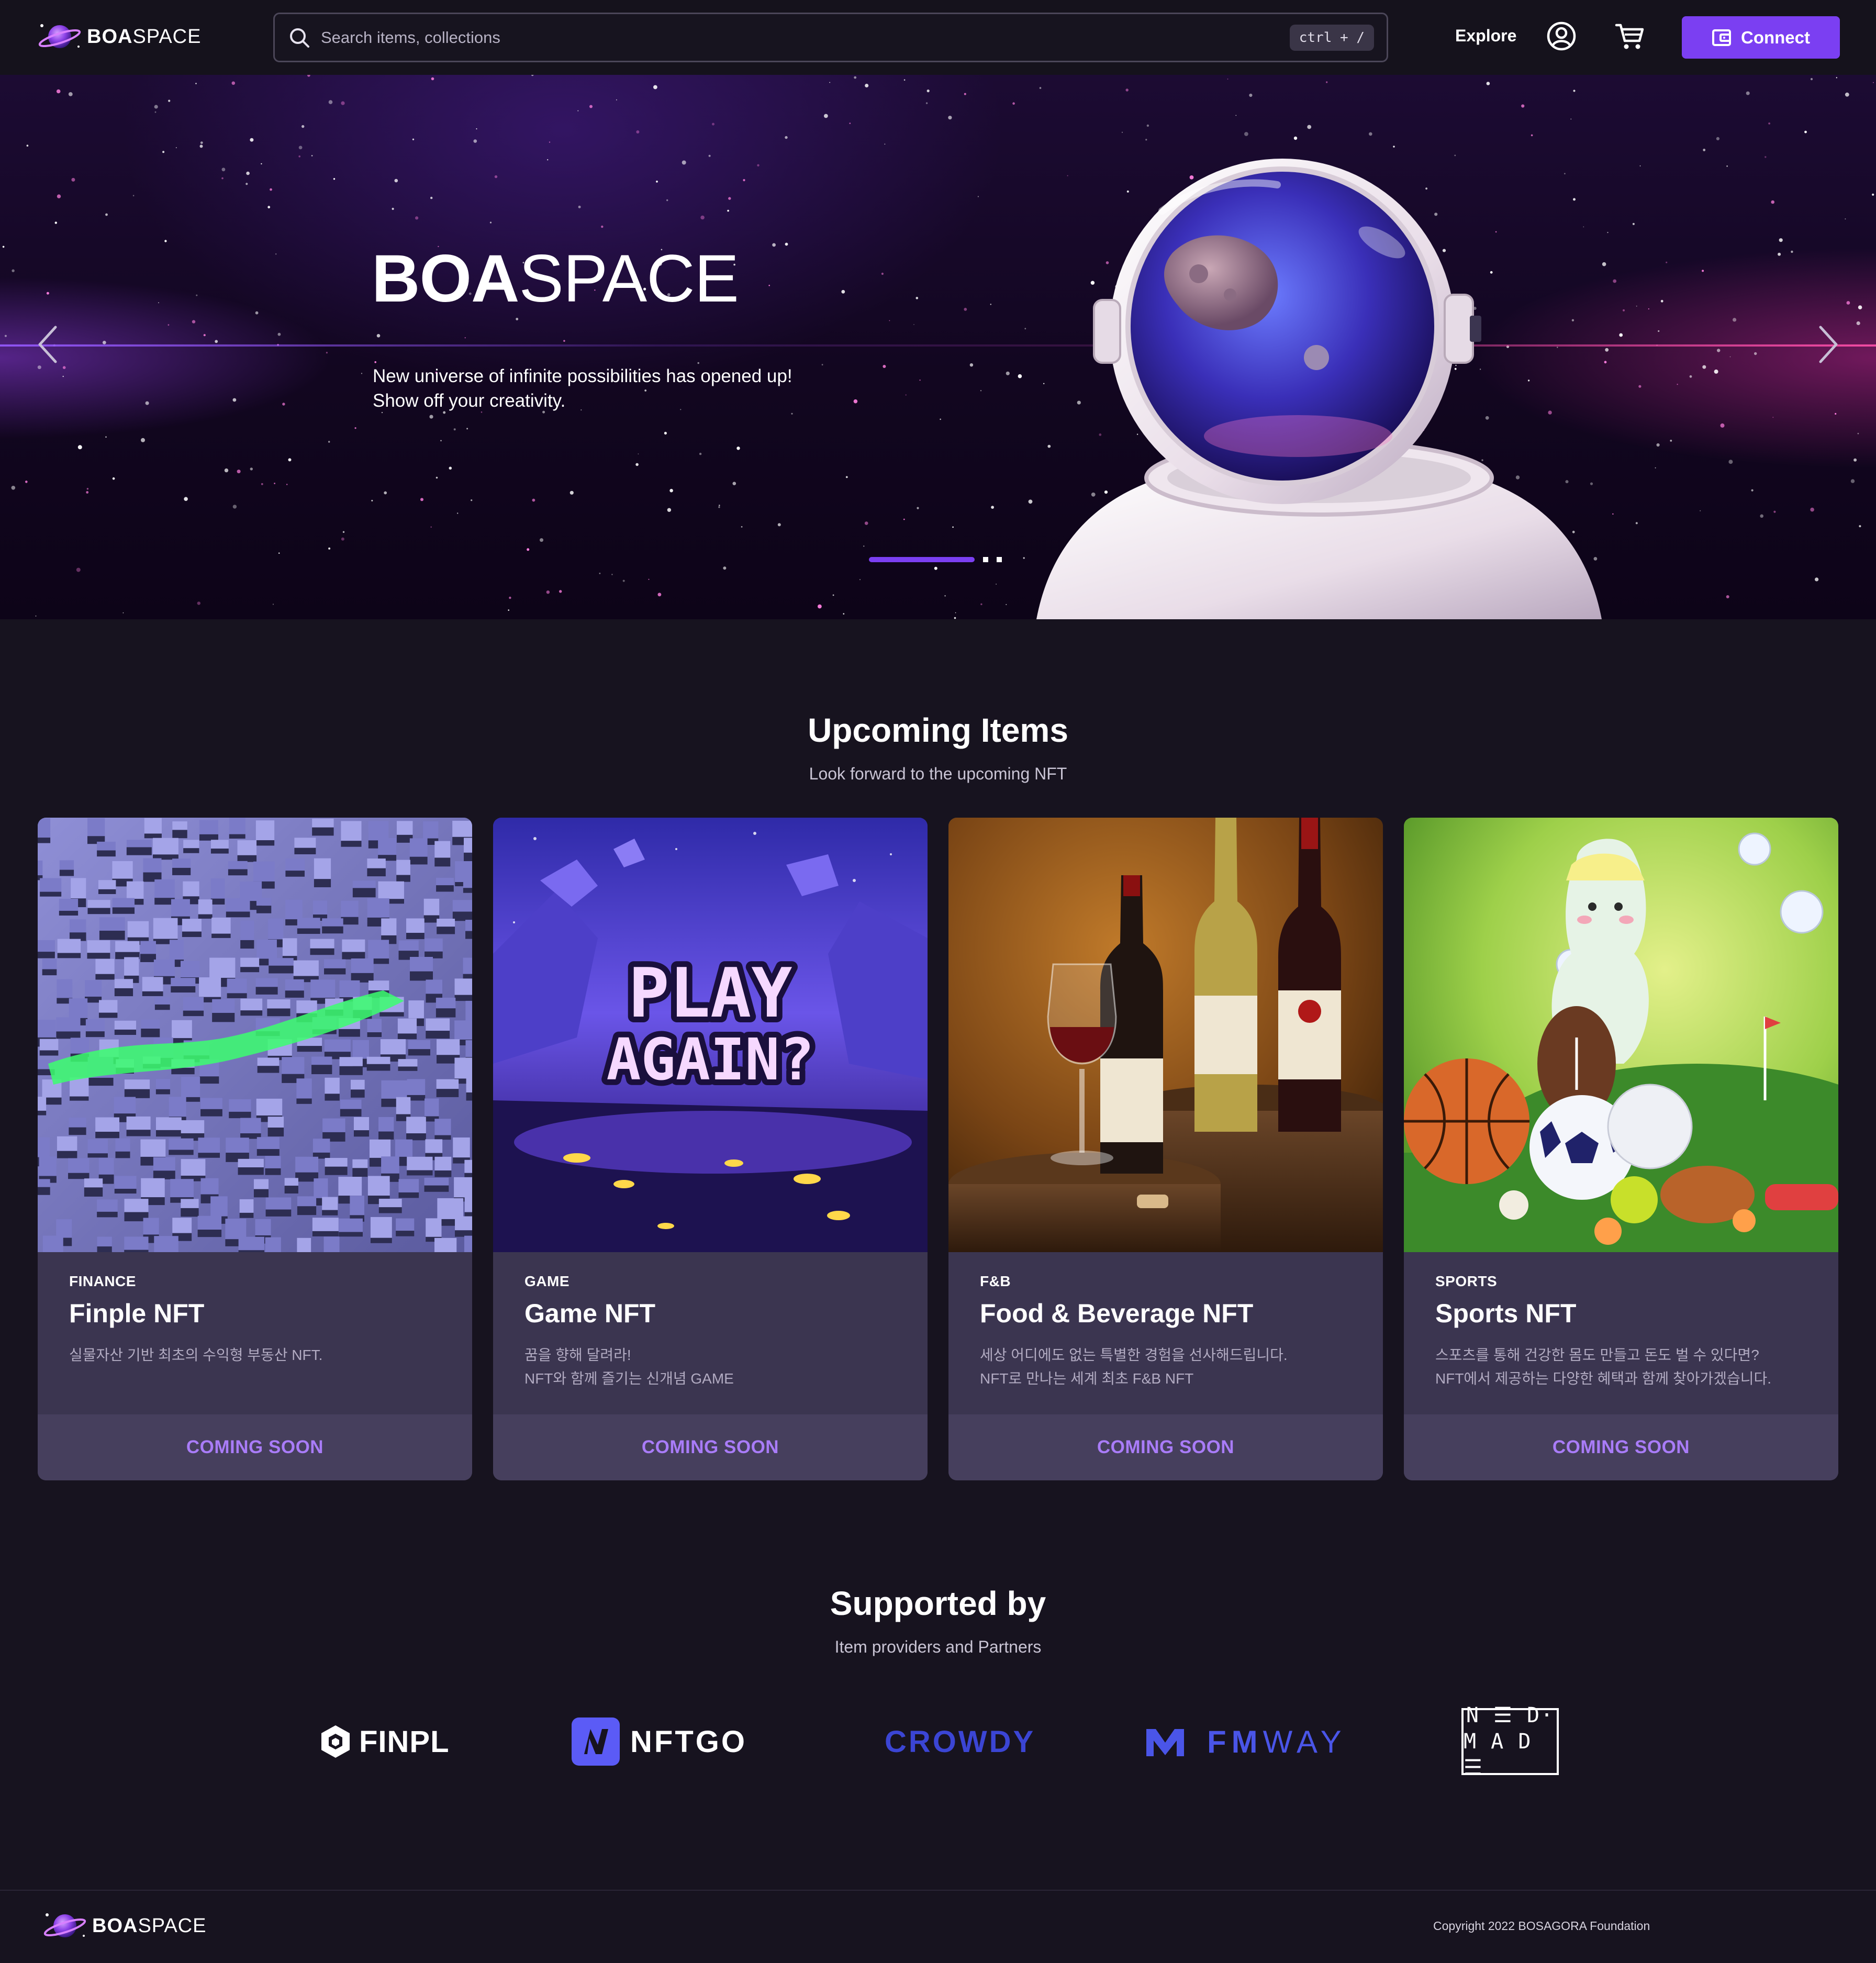 The height and width of the screenshot is (1963, 1876). I want to click on svg-text: PLAY, so click(710, 993).